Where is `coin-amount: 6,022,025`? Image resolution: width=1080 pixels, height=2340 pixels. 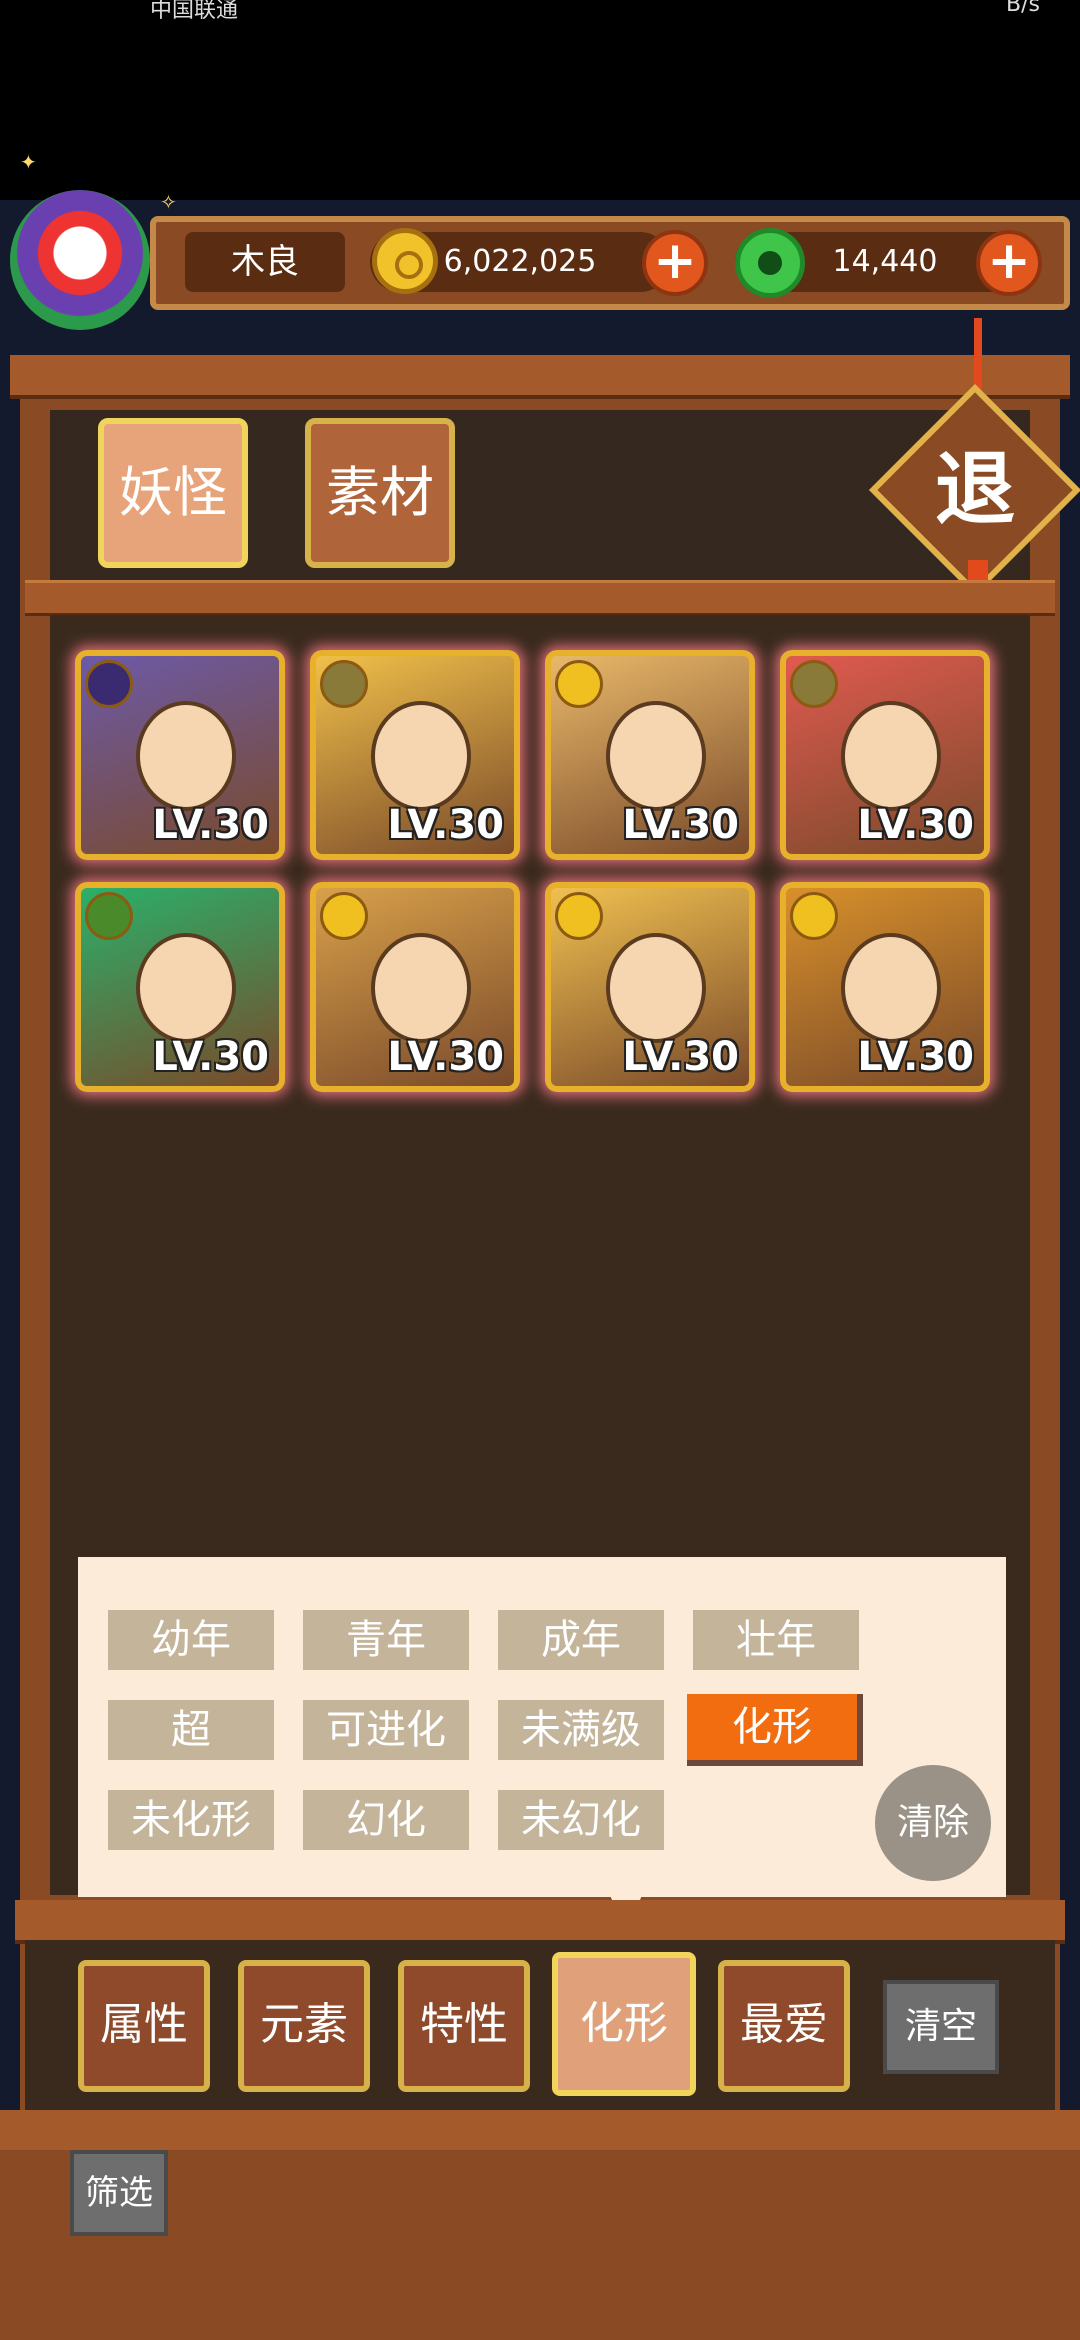 coin-amount: 6,022,025 is located at coordinates (520, 261).